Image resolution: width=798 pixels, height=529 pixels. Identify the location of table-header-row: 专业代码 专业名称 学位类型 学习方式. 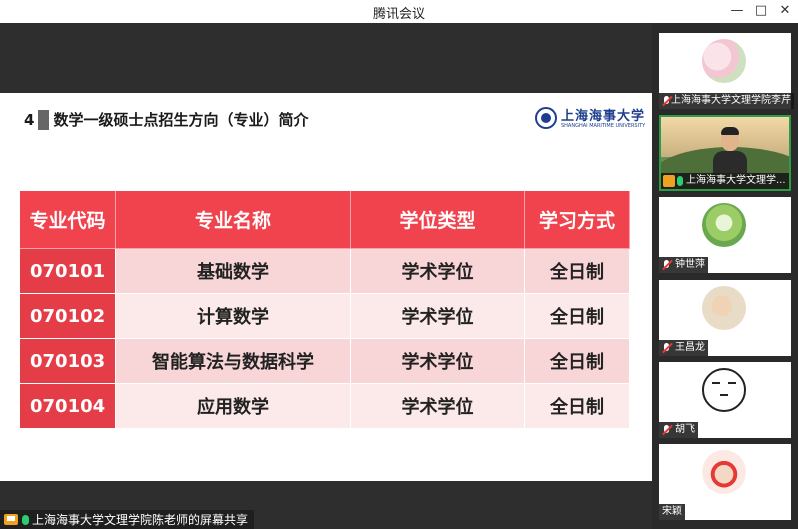
(325, 220).